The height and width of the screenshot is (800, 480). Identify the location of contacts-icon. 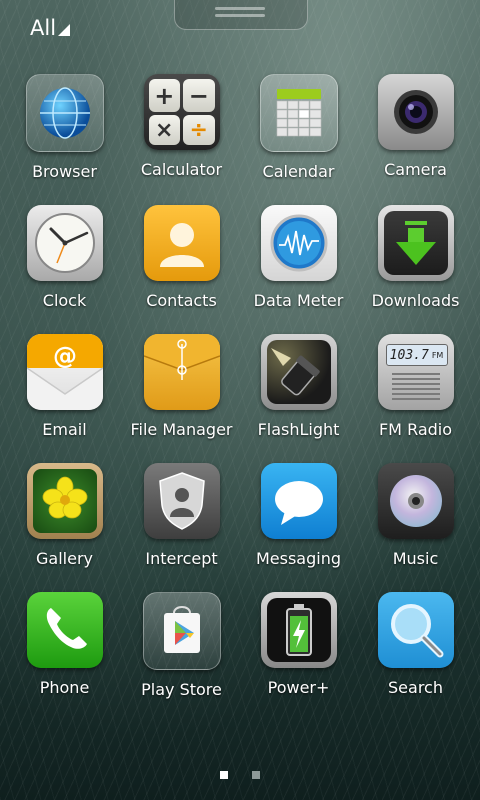
(181, 243).